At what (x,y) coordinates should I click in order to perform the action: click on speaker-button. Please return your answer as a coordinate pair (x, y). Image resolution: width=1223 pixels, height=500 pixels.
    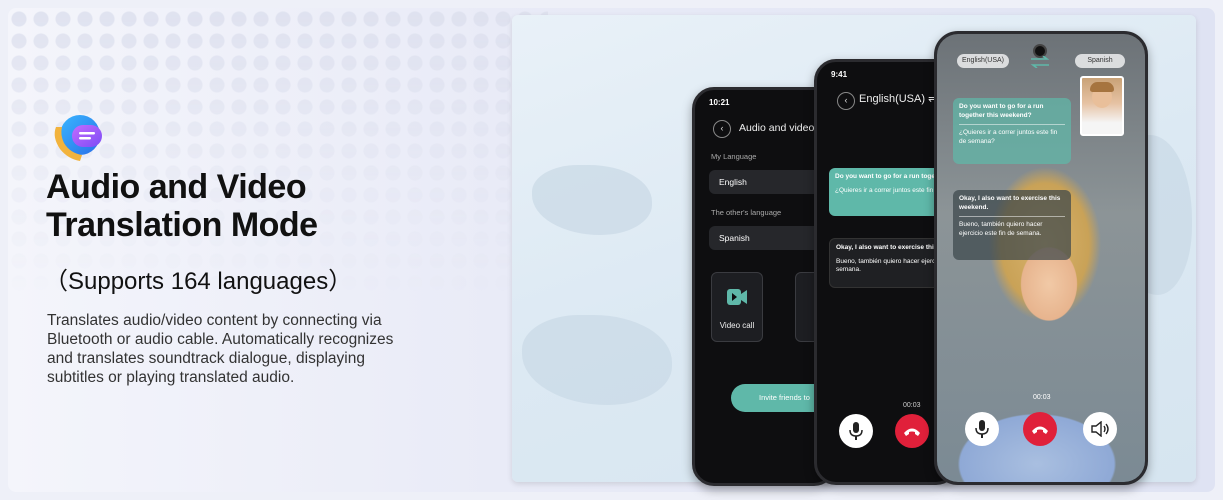
    Looking at the image, I should click on (1100, 429).